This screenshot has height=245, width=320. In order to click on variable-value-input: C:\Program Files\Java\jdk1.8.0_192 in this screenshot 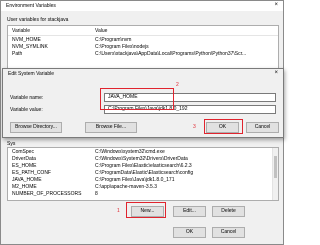, I will do `click(190, 109)`.